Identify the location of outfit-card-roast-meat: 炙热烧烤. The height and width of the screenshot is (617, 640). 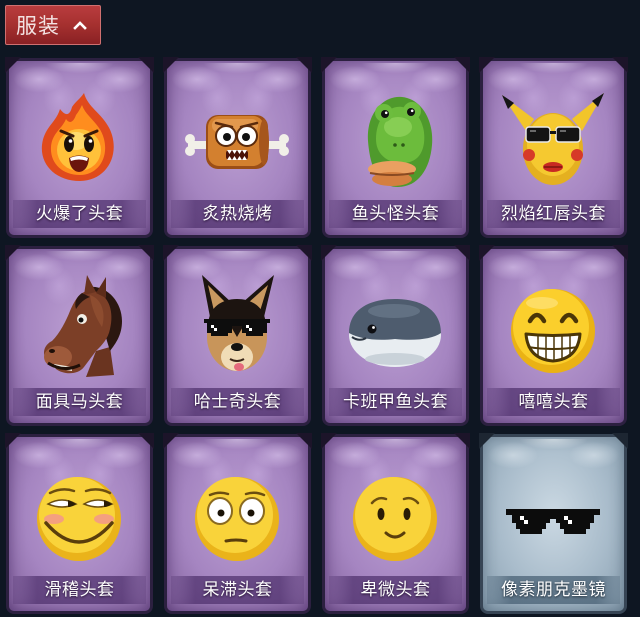
(237, 148).